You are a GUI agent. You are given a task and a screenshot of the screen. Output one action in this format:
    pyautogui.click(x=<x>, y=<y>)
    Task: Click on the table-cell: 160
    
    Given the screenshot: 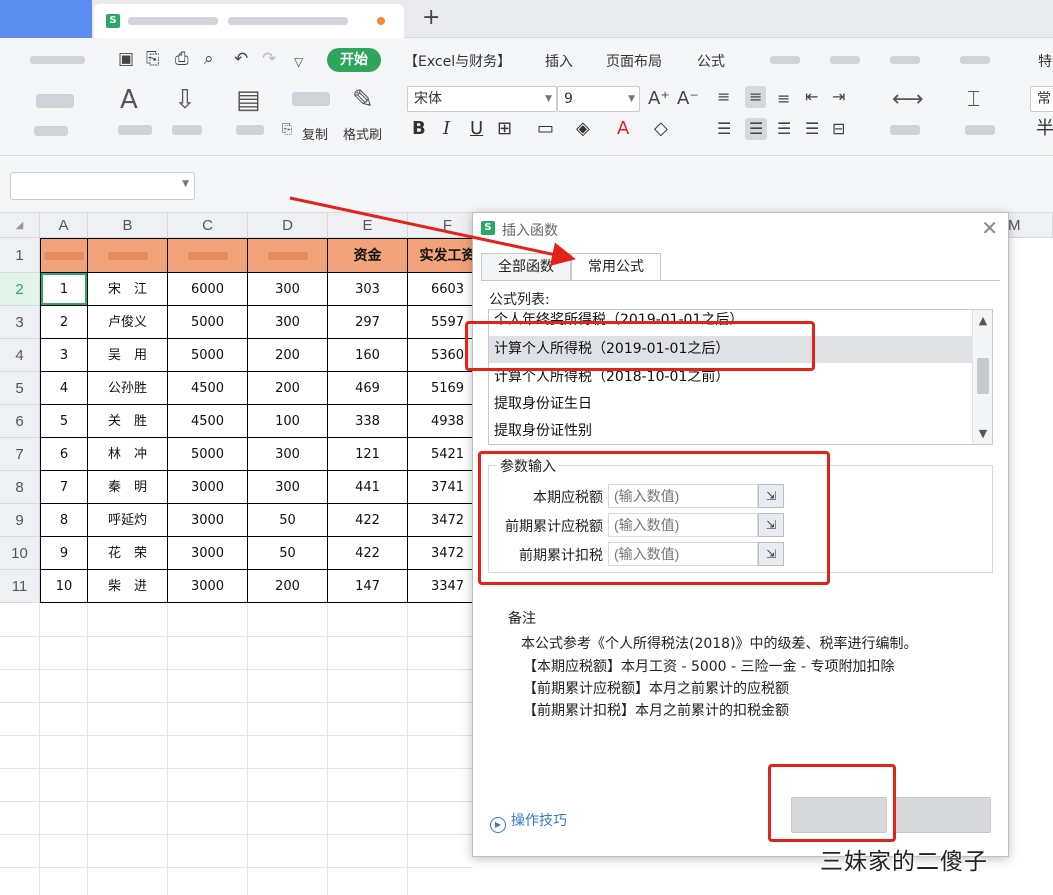 What is the action you would take?
    pyautogui.click(x=368, y=355)
    